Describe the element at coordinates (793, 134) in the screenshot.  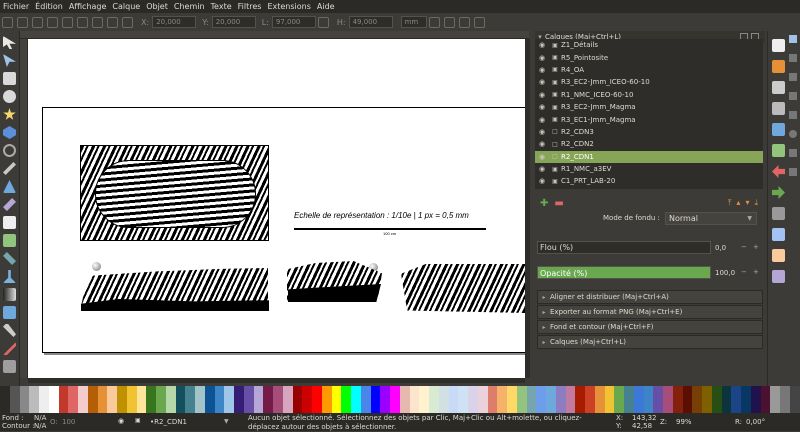
I see `snap-center-icon` at that location.